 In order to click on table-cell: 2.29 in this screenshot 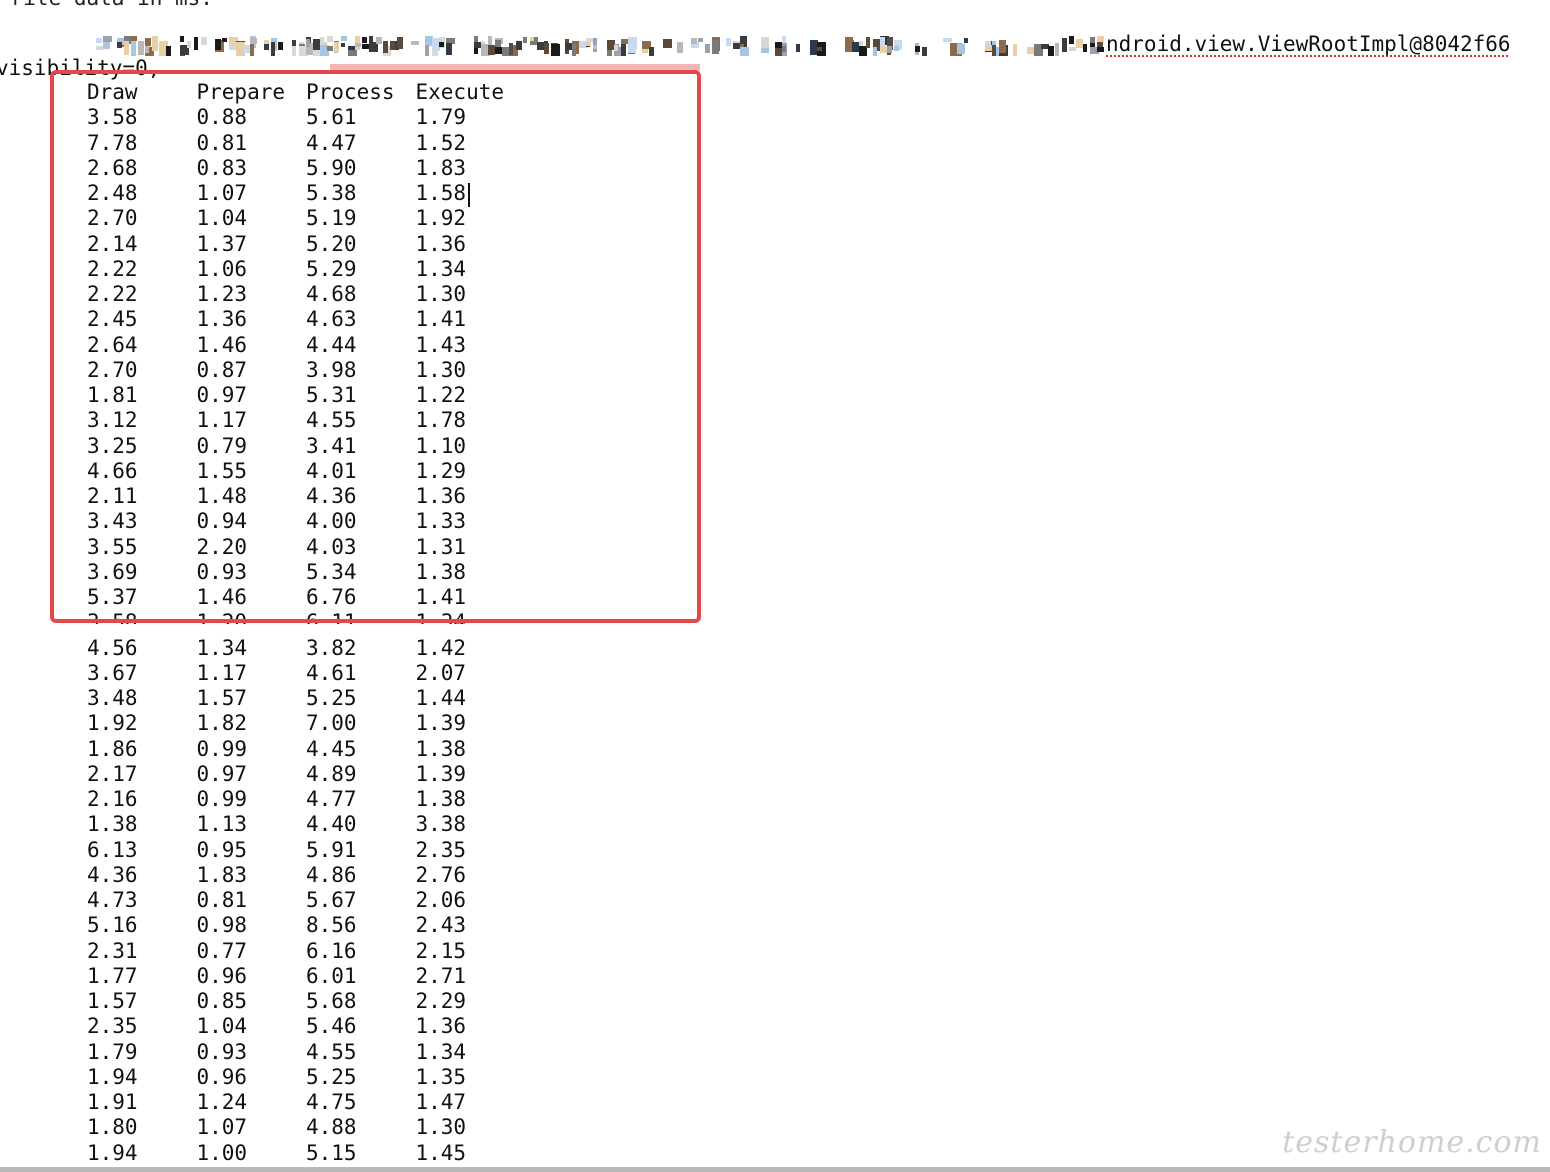, I will do `click(441, 1001)`.